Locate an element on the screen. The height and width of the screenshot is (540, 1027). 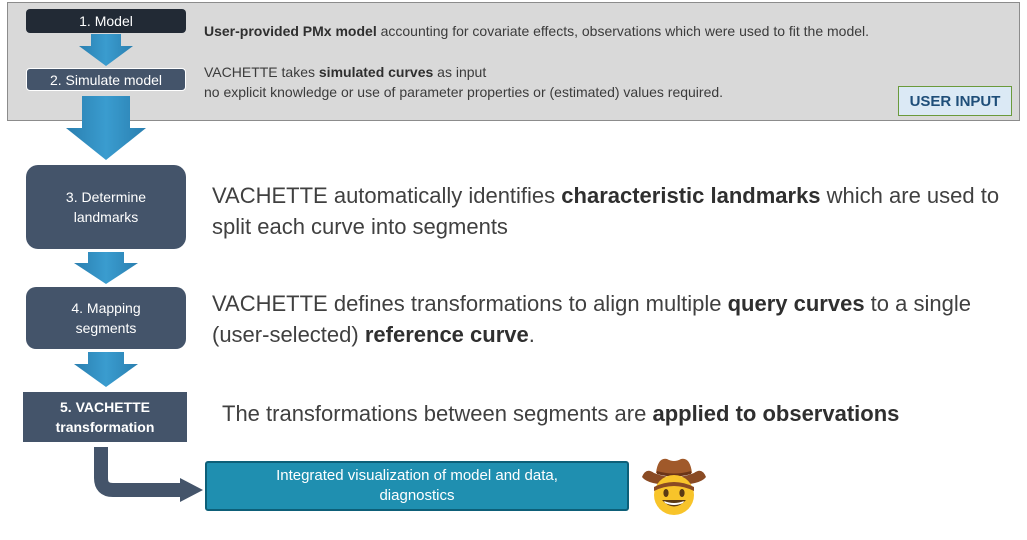
input-line-simulated: VACHETTE takes simulated curves as input is located at coordinates (345, 72).